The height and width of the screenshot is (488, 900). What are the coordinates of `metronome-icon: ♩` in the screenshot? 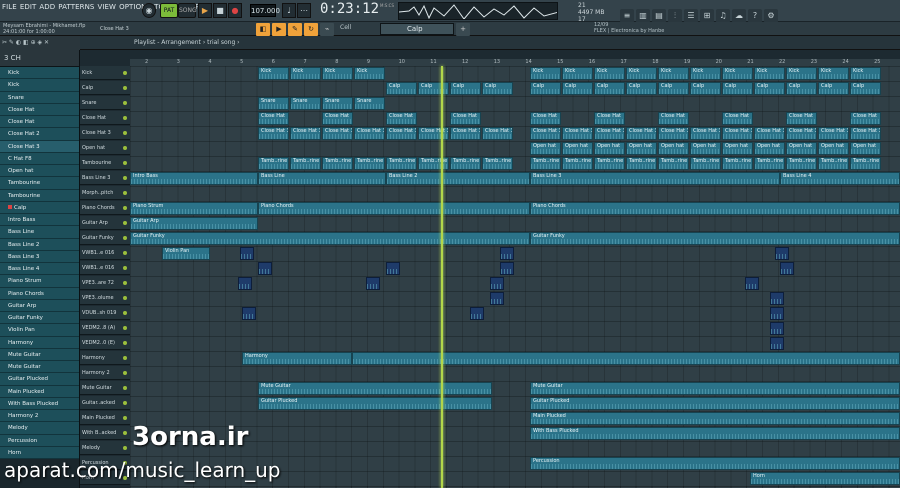 It's located at (289, 10).